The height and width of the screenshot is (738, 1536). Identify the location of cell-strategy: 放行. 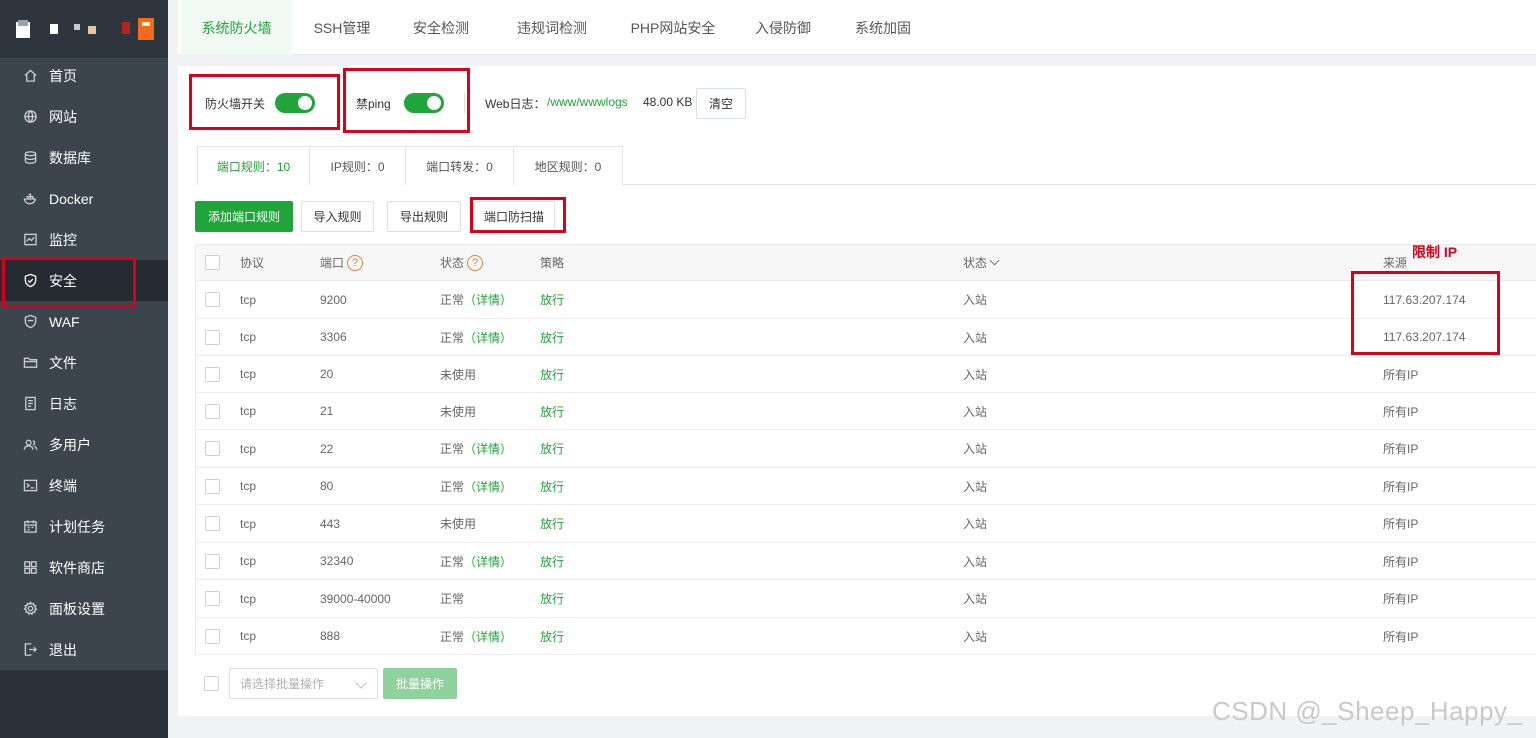
(552, 599).